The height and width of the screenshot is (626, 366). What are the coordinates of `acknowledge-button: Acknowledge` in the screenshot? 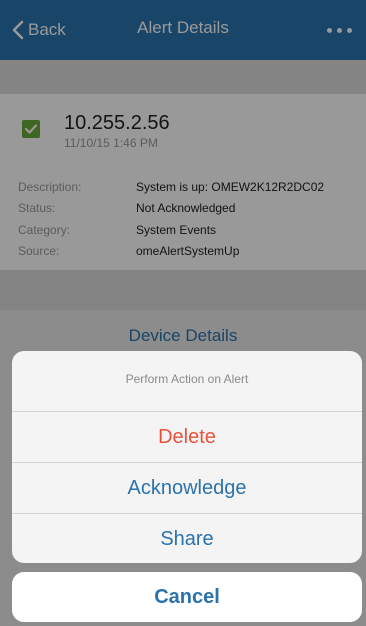 It's located at (187, 488).